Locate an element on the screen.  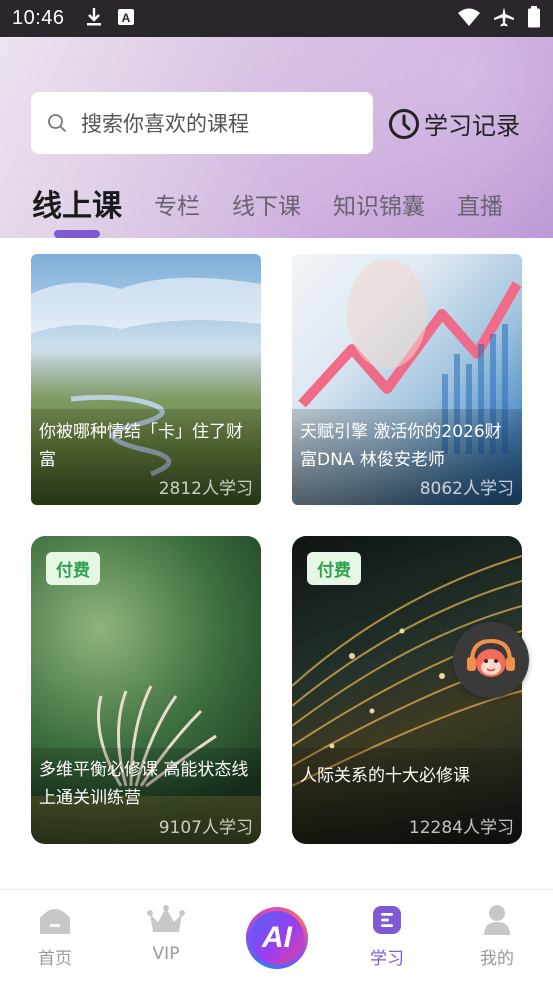
course-title: 你被哪种情结「卡」住了财富 is located at coordinates (141, 446).